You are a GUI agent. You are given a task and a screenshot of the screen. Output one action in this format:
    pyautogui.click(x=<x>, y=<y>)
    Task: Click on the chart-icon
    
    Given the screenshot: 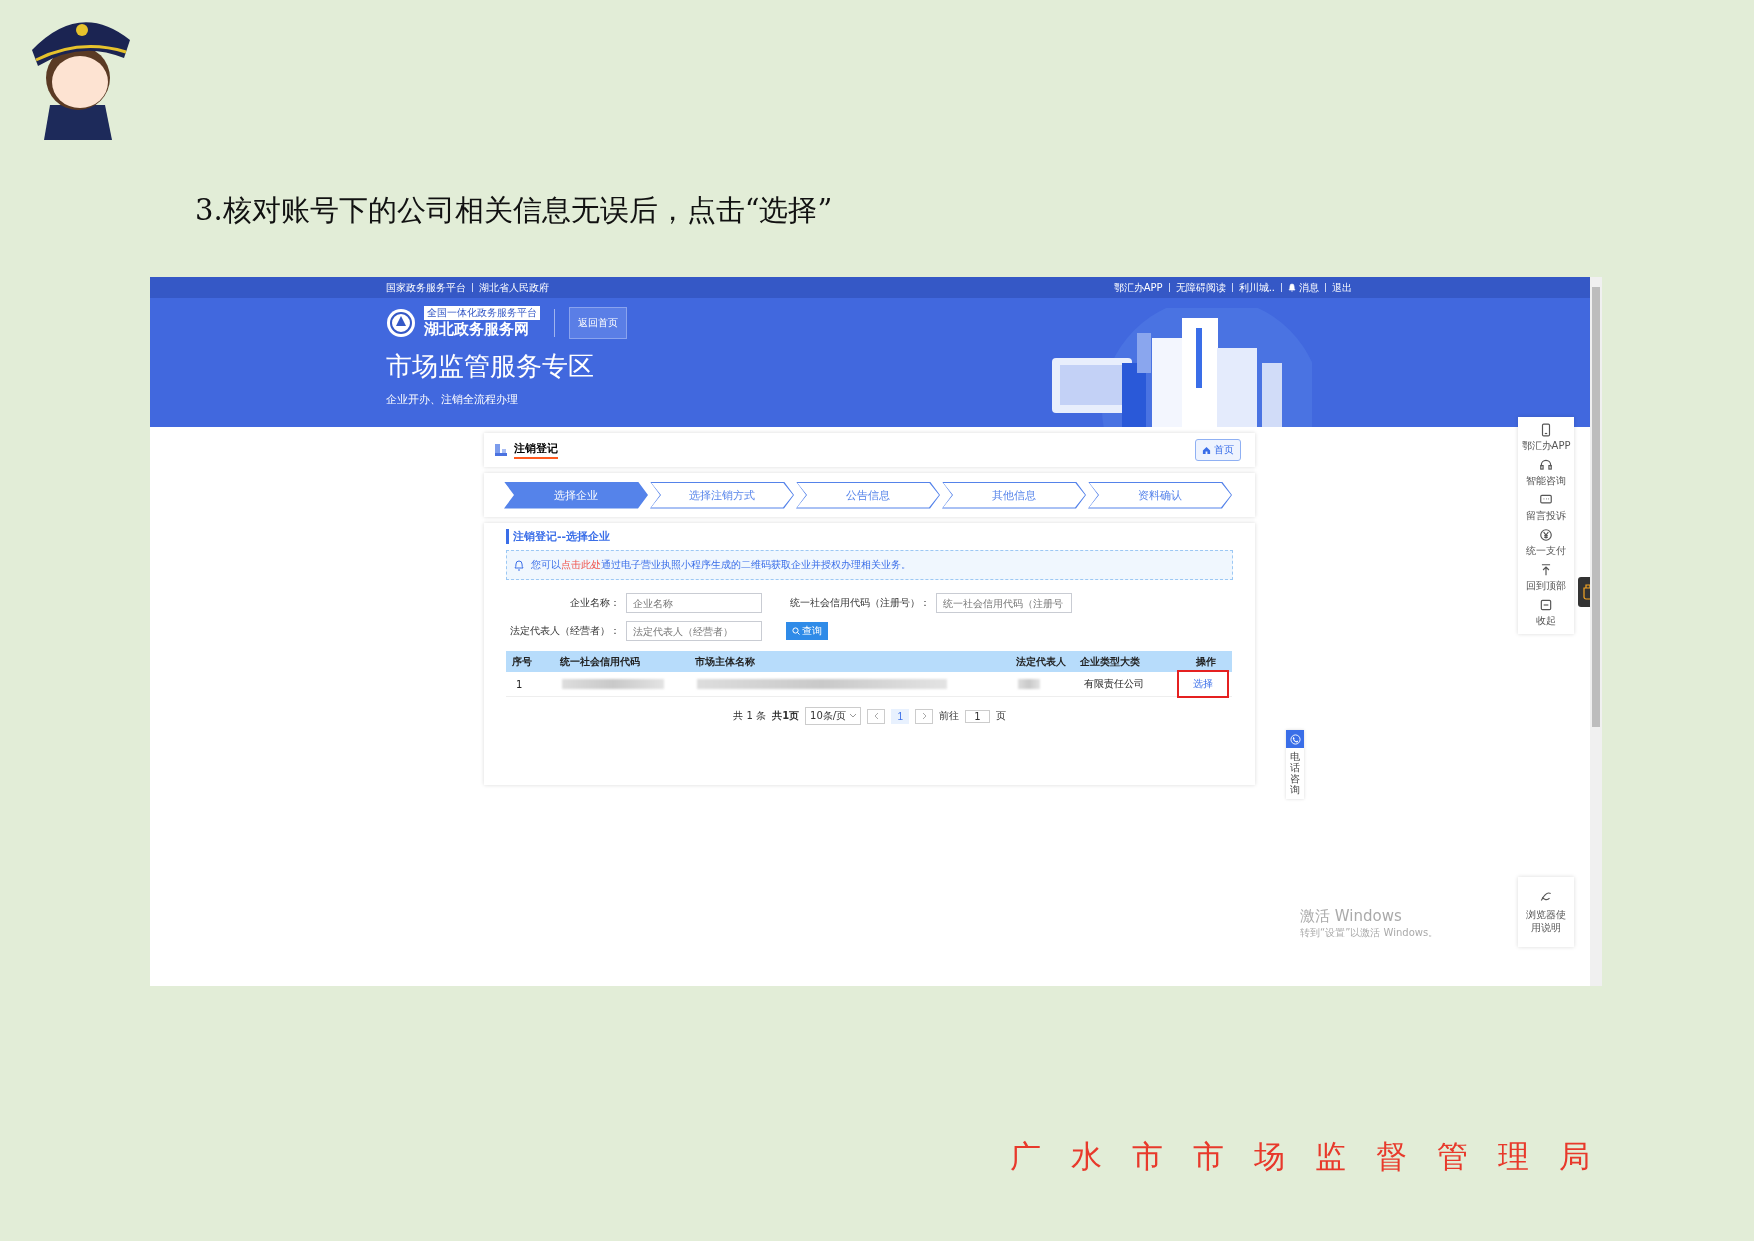 What is the action you would take?
    pyautogui.click(x=501, y=450)
    